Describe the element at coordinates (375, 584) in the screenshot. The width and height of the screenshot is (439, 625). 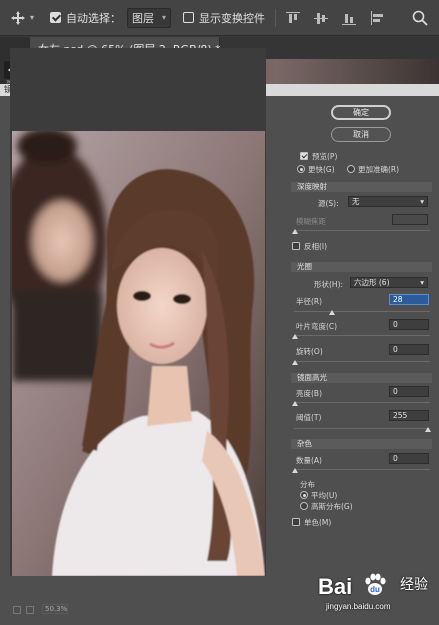
I see `paw-logo-icon: du` at that location.